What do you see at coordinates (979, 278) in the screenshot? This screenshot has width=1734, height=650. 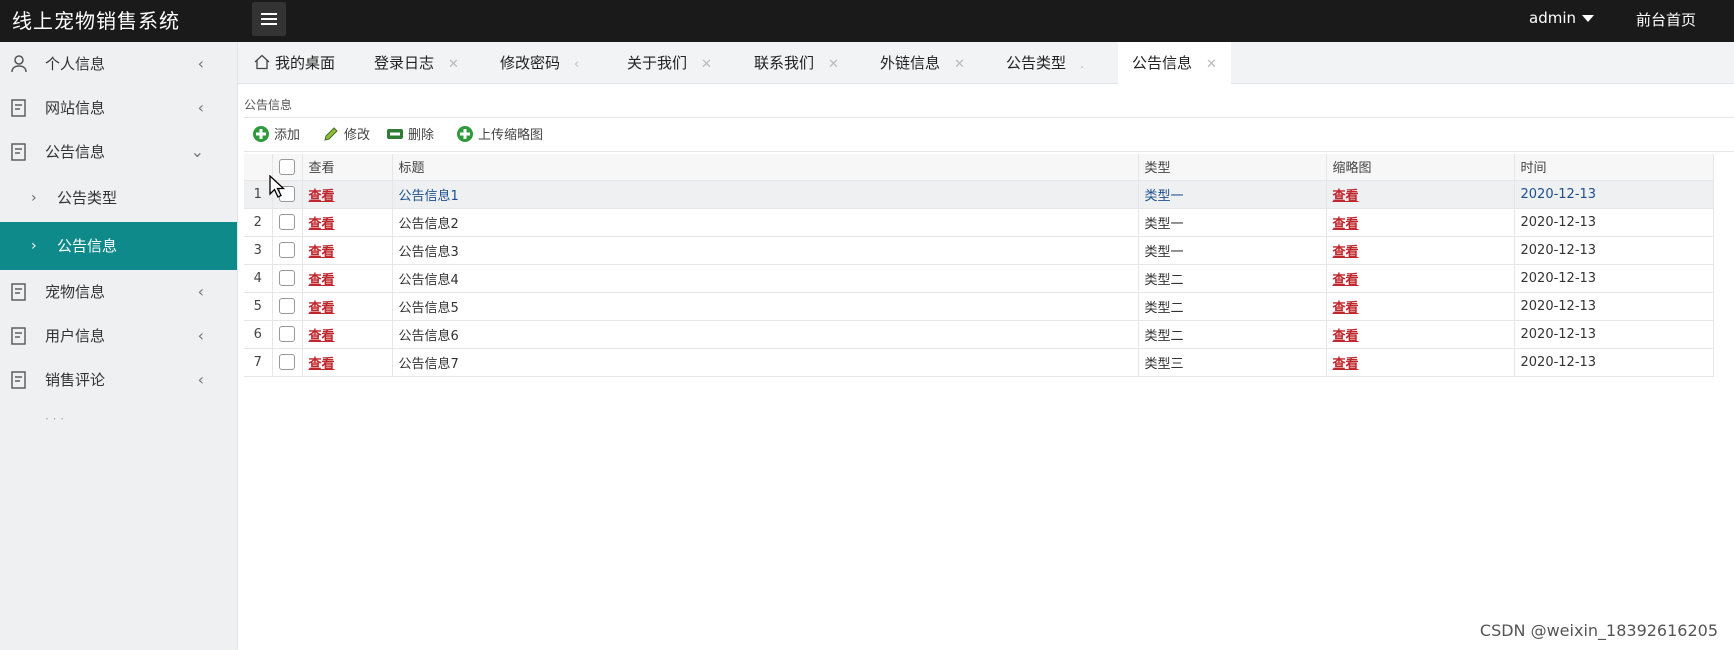 I see `table-row: 4 查看 公告信息4 类型二 查看 2020-12-13` at bounding box center [979, 278].